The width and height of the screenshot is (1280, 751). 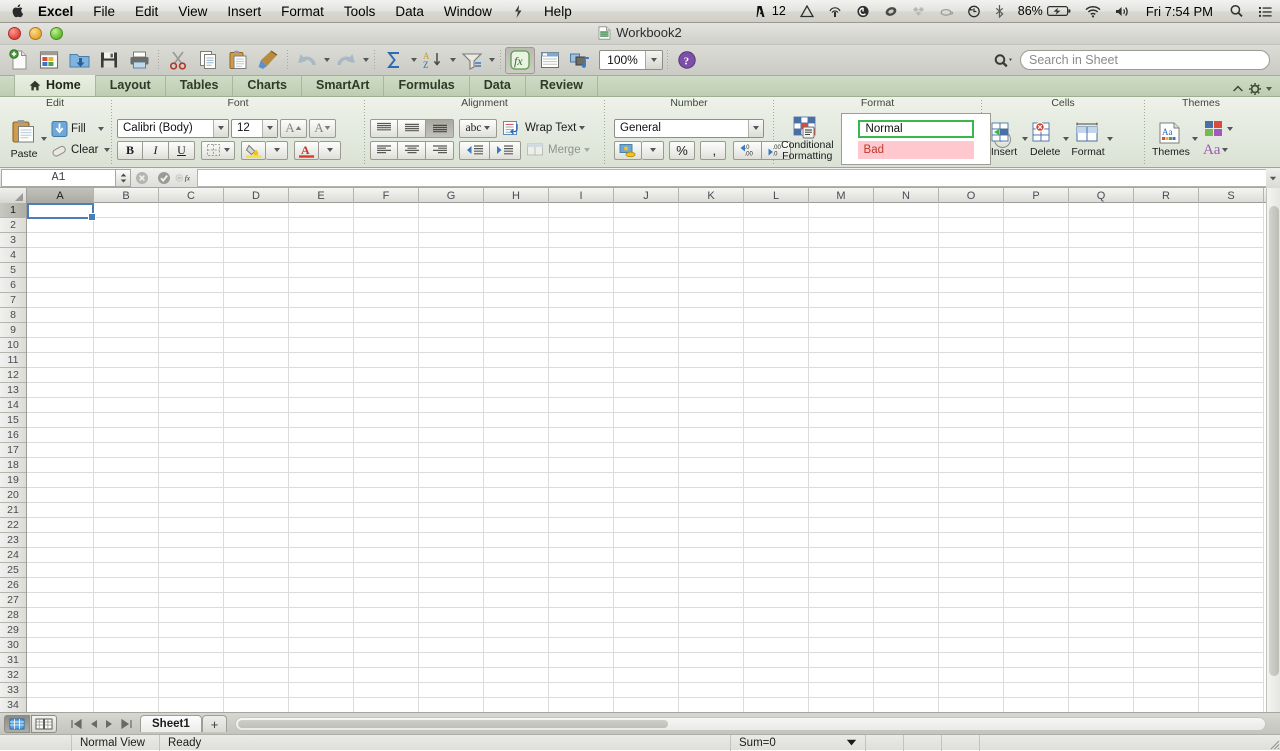 I want to click on cell-G25, so click(x=451, y=570).